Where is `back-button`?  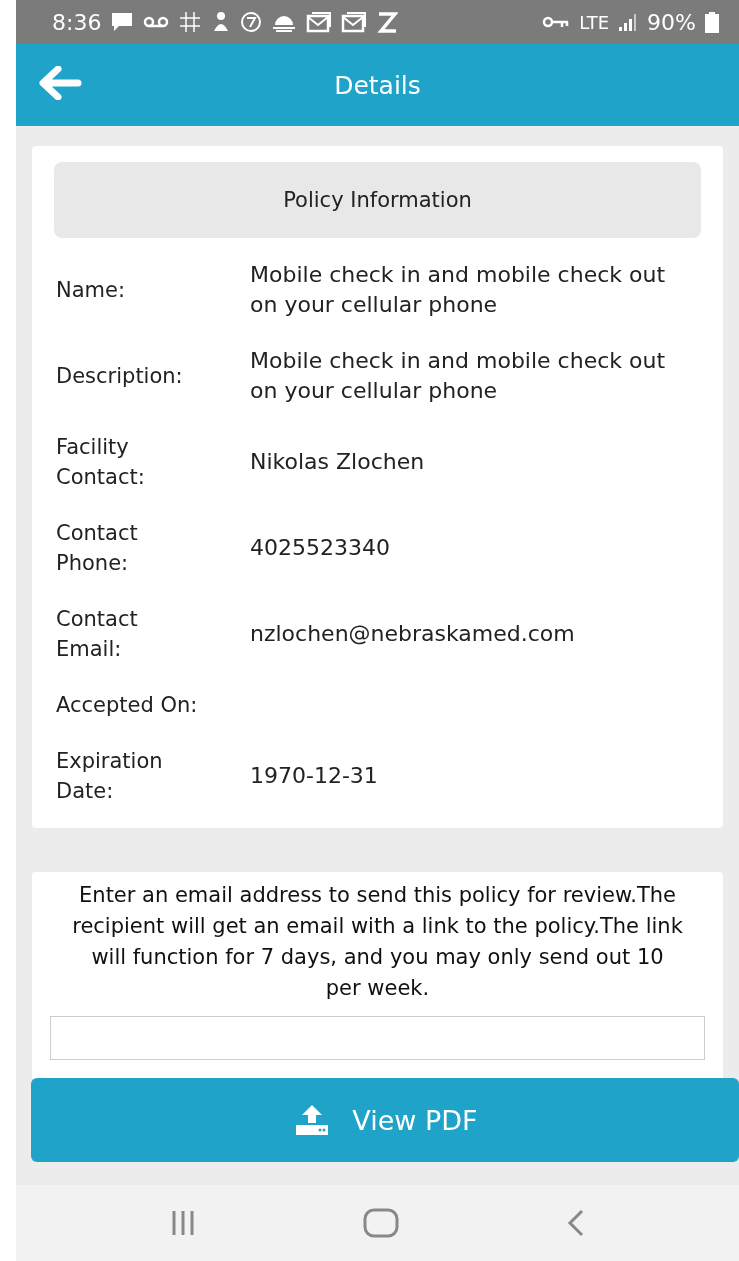 back-button is located at coordinates (60, 83).